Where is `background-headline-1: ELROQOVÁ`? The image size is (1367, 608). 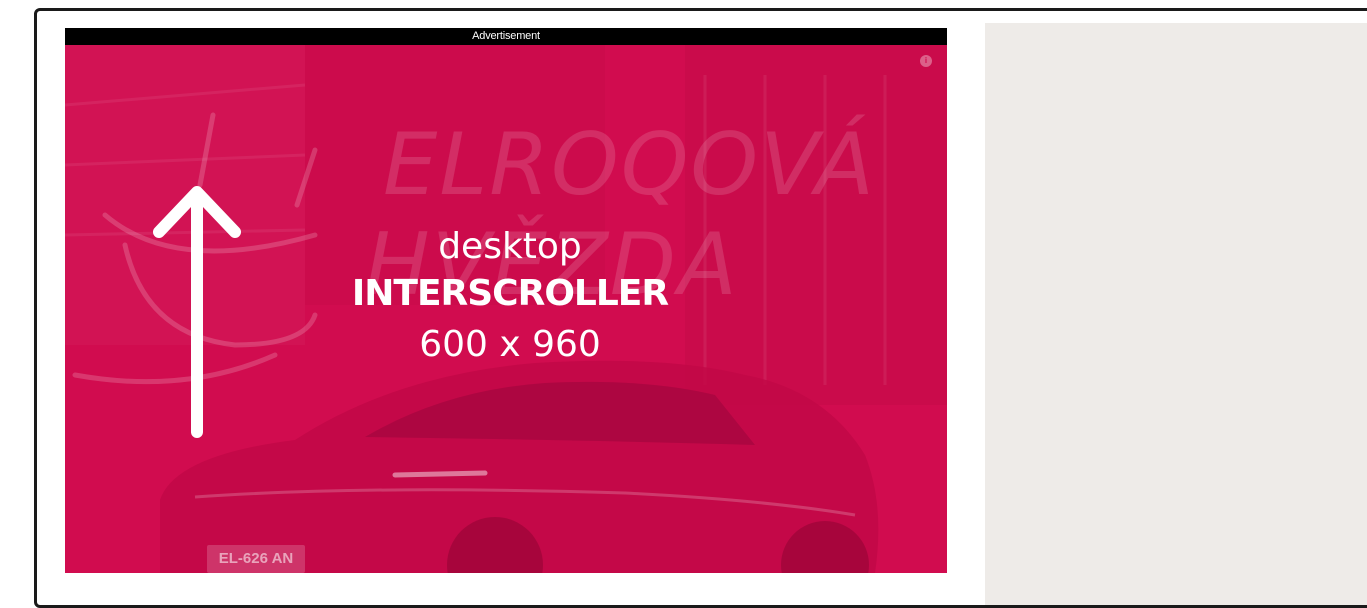 background-headline-1: ELROQOVÁ is located at coordinates (629, 165).